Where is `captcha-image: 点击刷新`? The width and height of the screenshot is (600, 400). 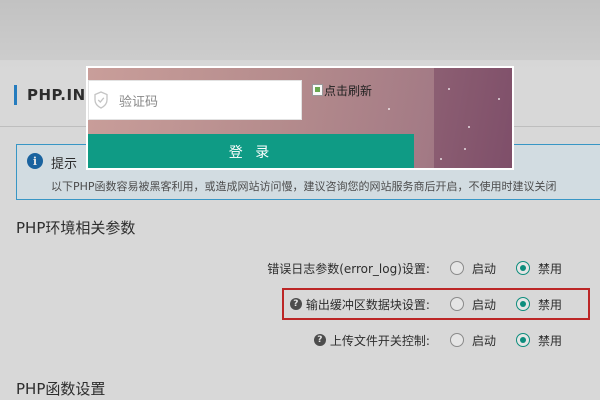
captcha-image: 点击刷新 is located at coordinates (342, 90).